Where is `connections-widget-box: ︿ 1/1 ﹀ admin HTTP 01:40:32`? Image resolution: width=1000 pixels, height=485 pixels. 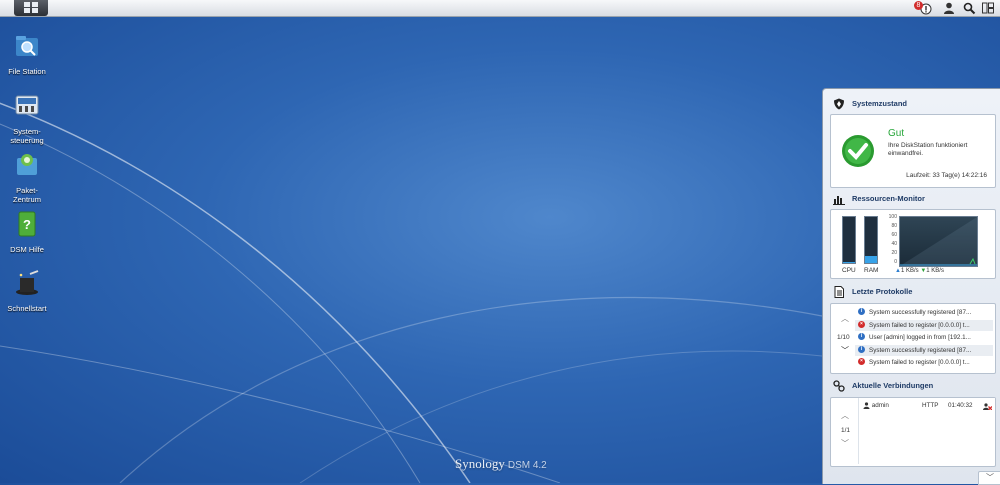 connections-widget-box: ︿ 1/1 ﹀ admin HTTP 01:40:32 is located at coordinates (913, 432).